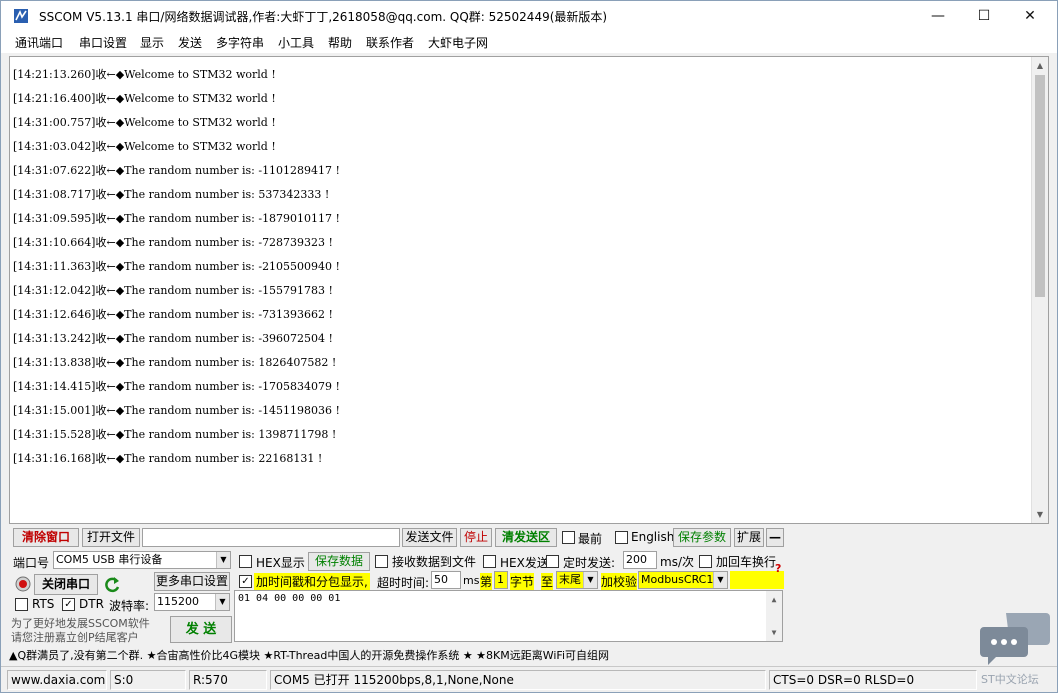 Image resolution: width=1058 pixels, height=693 pixels. Describe the element at coordinates (653, 537) in the screenshot. I see `english-label: English` at that location.